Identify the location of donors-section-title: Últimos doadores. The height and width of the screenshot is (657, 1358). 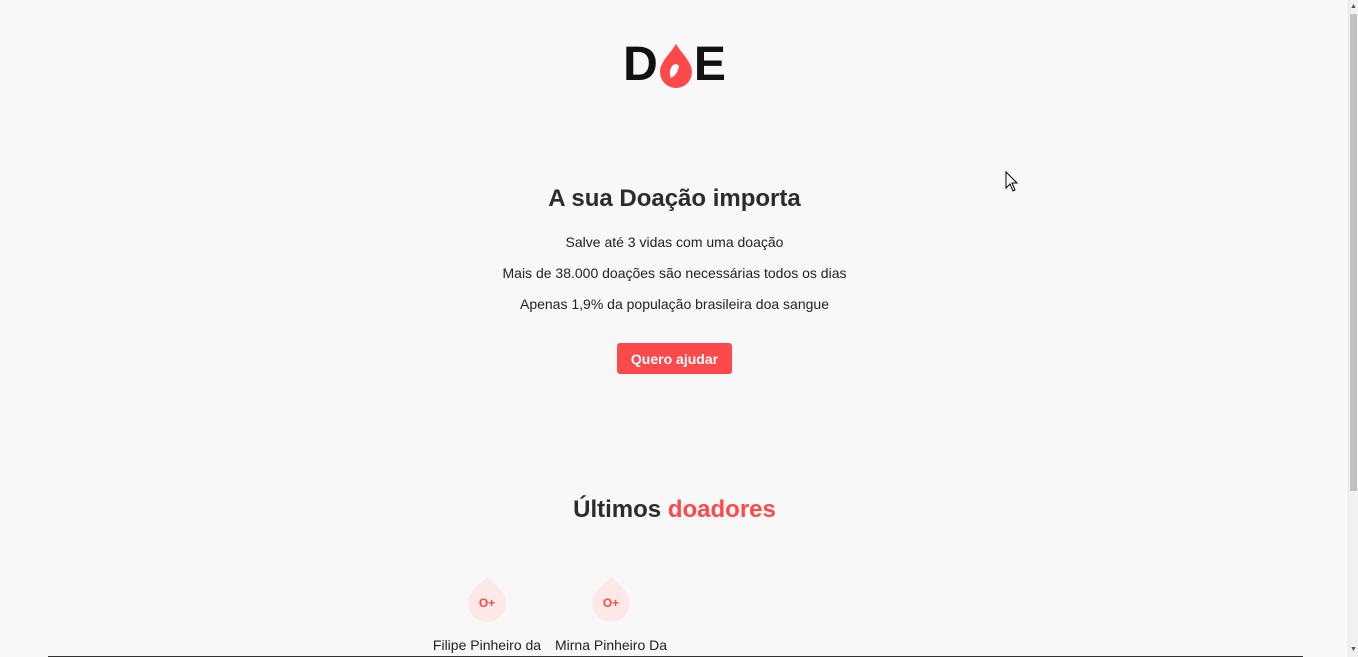
(674, 510).